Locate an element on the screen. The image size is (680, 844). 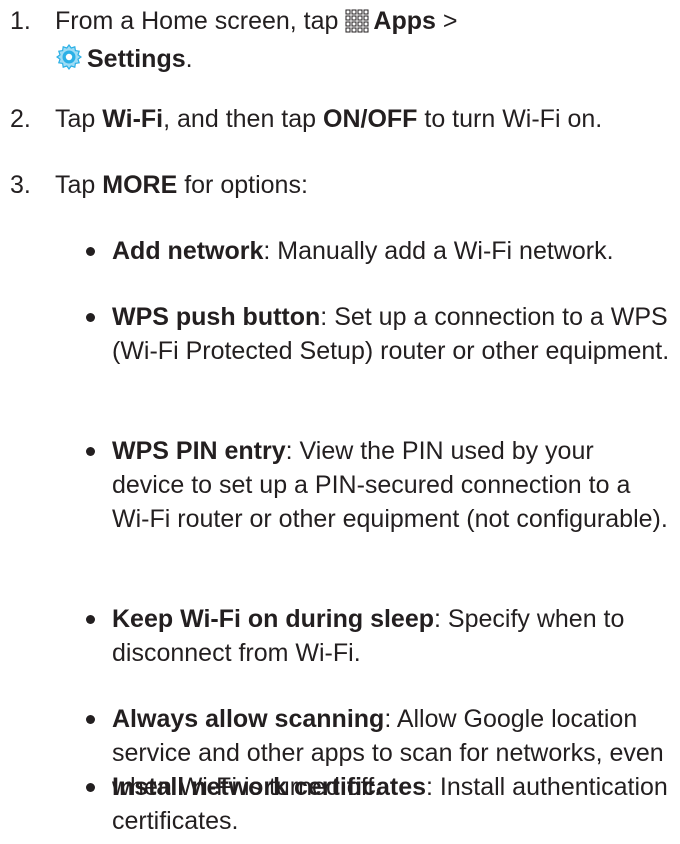
option-label: Install network certificates is located at coordinates (269, 787).